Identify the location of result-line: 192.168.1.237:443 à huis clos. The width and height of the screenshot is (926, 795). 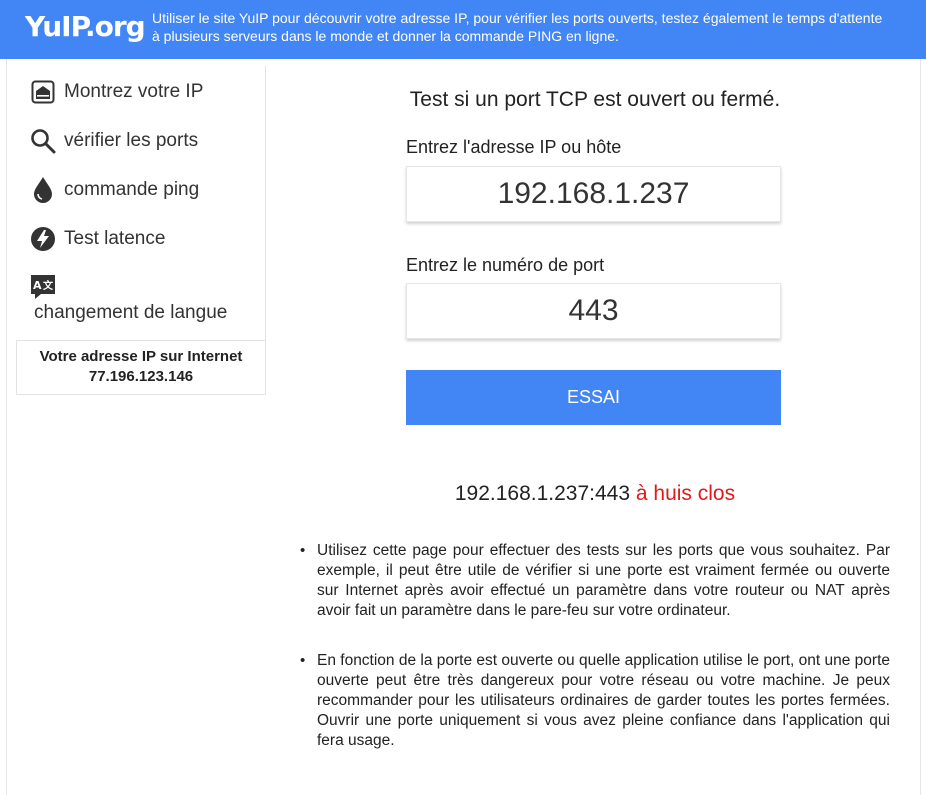
(595, 494).